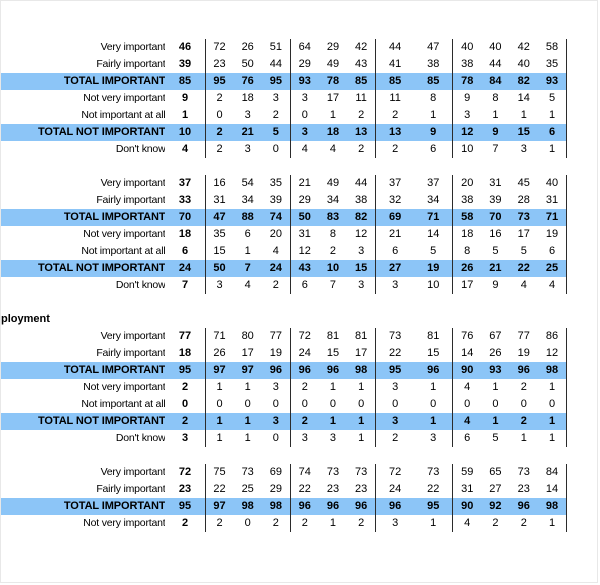 The height and width of the screenshot is (585, 600). I want to click on data-cell: 17, so click(467, 285).